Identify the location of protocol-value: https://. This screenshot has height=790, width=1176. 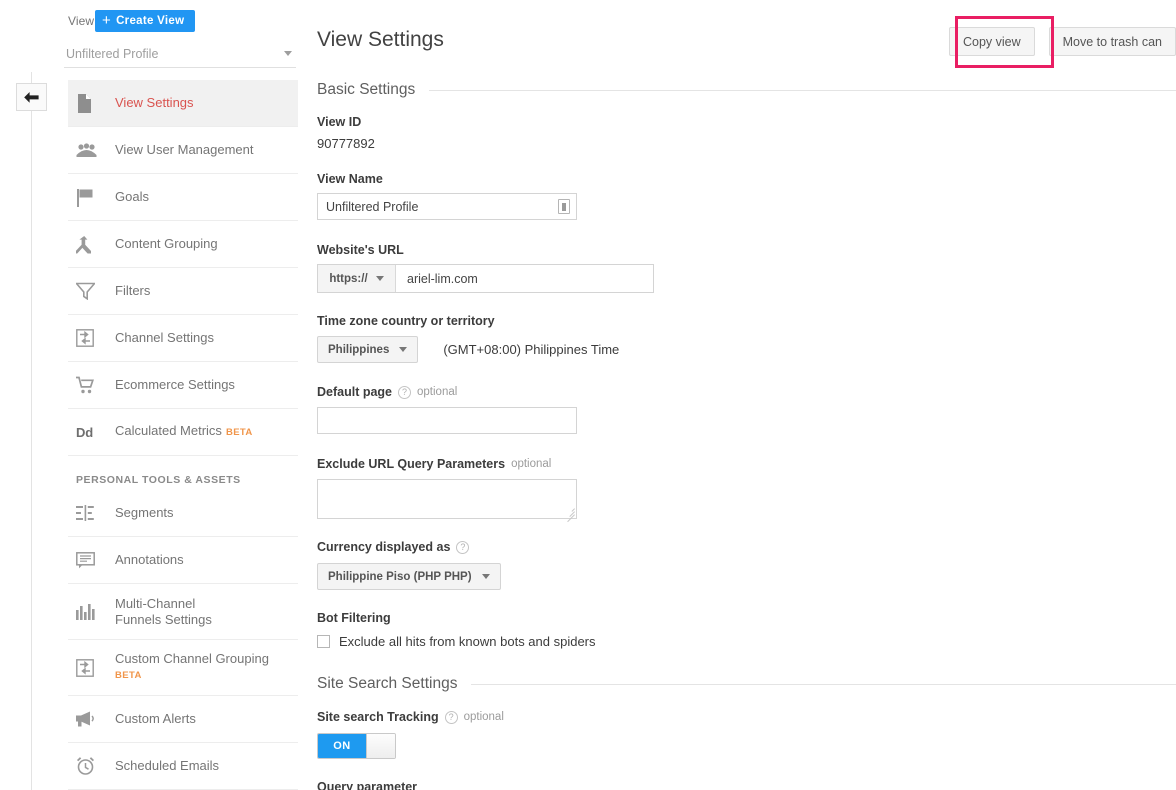
(348, 278).